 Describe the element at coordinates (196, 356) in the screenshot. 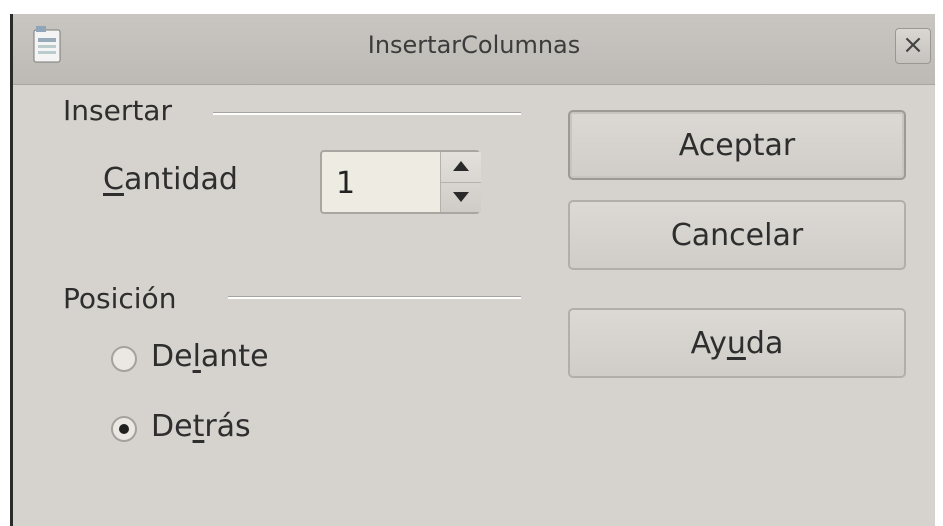

I see `radio-delante-label-accelerator: l` at that location.